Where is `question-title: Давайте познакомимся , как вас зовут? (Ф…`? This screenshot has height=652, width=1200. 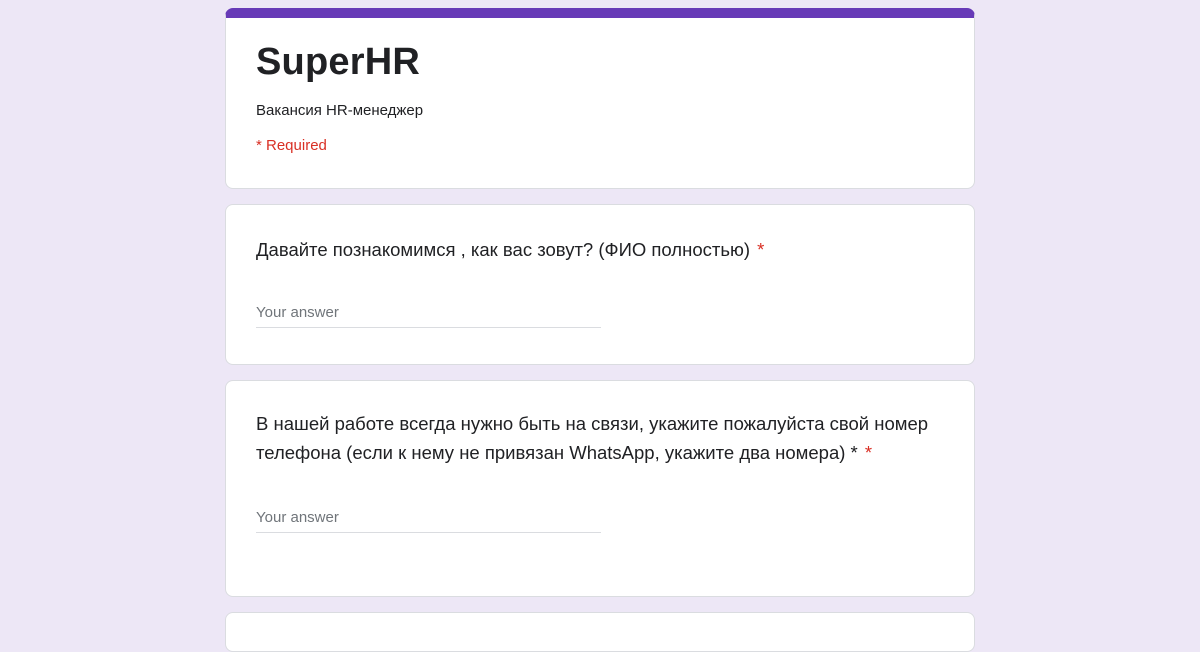
question-title: Давайте познакомимся , как вас зовут? (Ф… is located at coordinates (600, 249).